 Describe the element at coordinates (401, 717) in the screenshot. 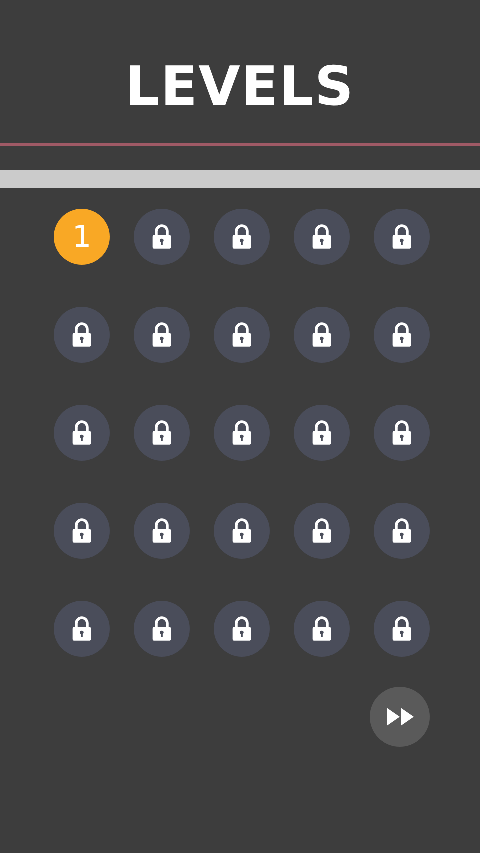

I see `fast-forward-icon` at that location.